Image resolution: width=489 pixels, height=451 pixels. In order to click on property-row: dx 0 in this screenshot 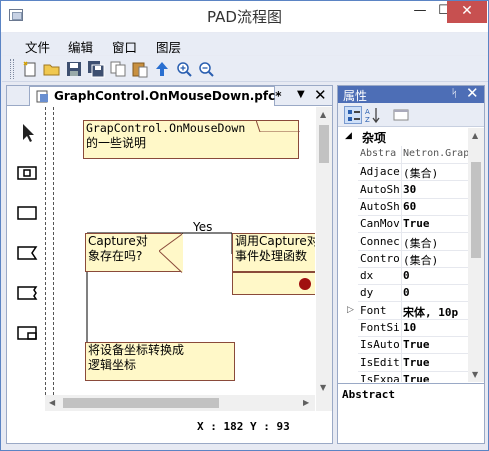, I will do `click(403, 276)`.